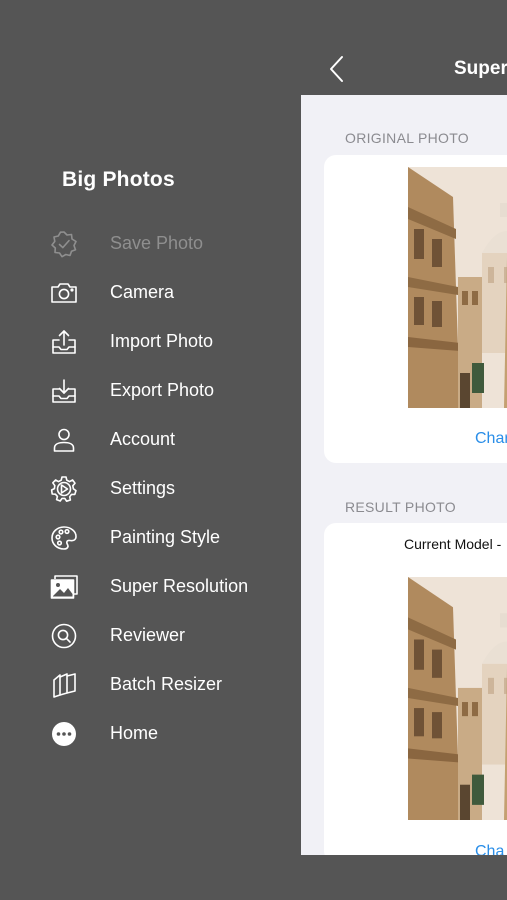 Image resolution: width=507 pixels, height=900 pixels. Describe the element at coordinates (64, 489) in the screenshot. I see `gear-icon` at that location.